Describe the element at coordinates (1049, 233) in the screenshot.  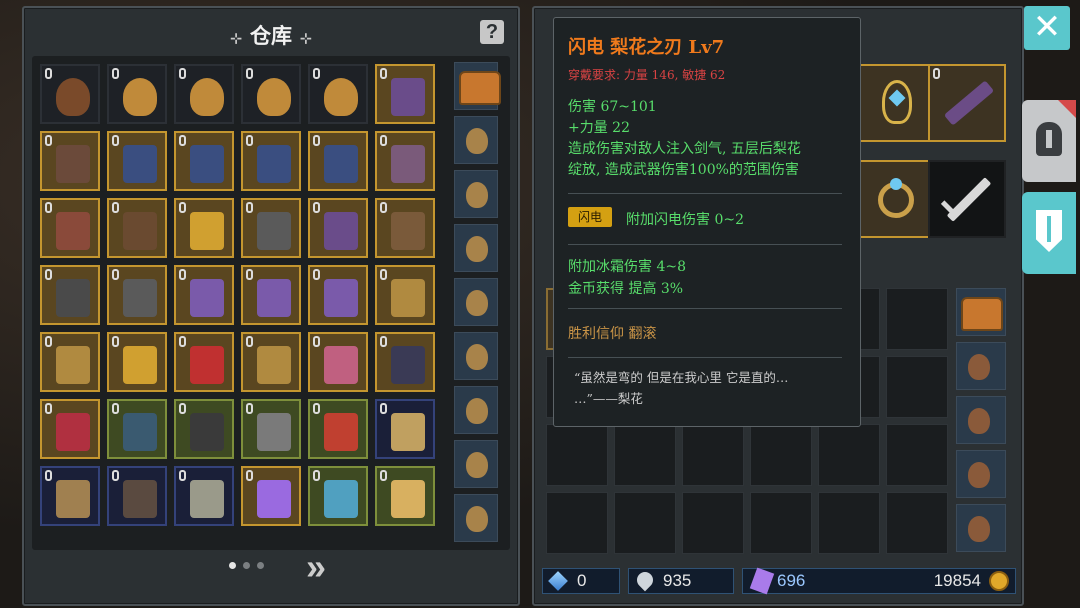
I see `tab-weapons` at that location.